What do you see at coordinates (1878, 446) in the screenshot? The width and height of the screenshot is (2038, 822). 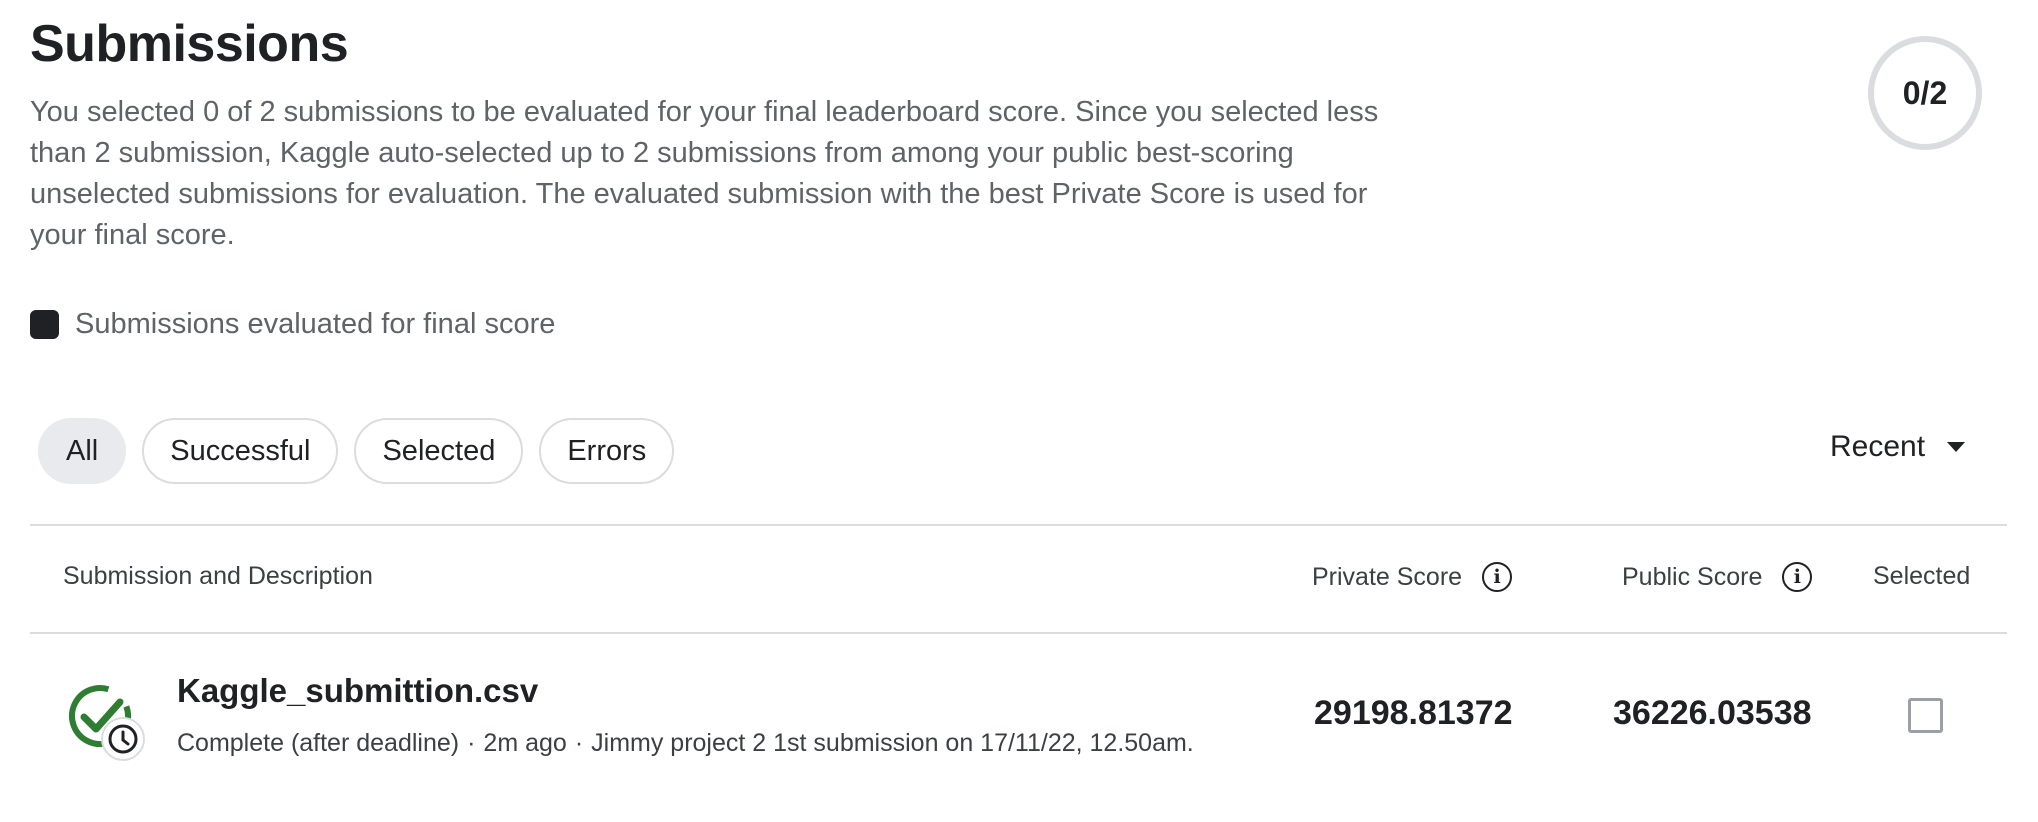 I see `sort-label: Recent` at bounding box center [1878, 446].